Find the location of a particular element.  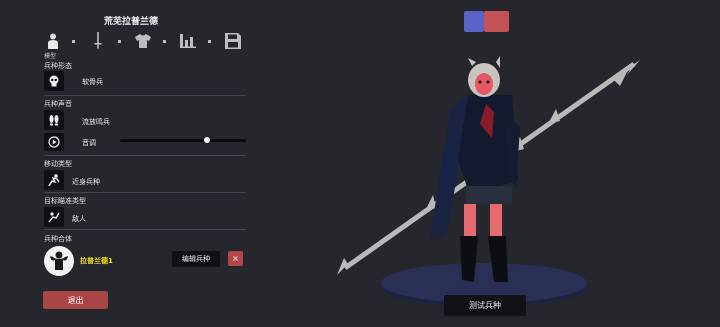

tab-stats is located at coordinates (188, 41).